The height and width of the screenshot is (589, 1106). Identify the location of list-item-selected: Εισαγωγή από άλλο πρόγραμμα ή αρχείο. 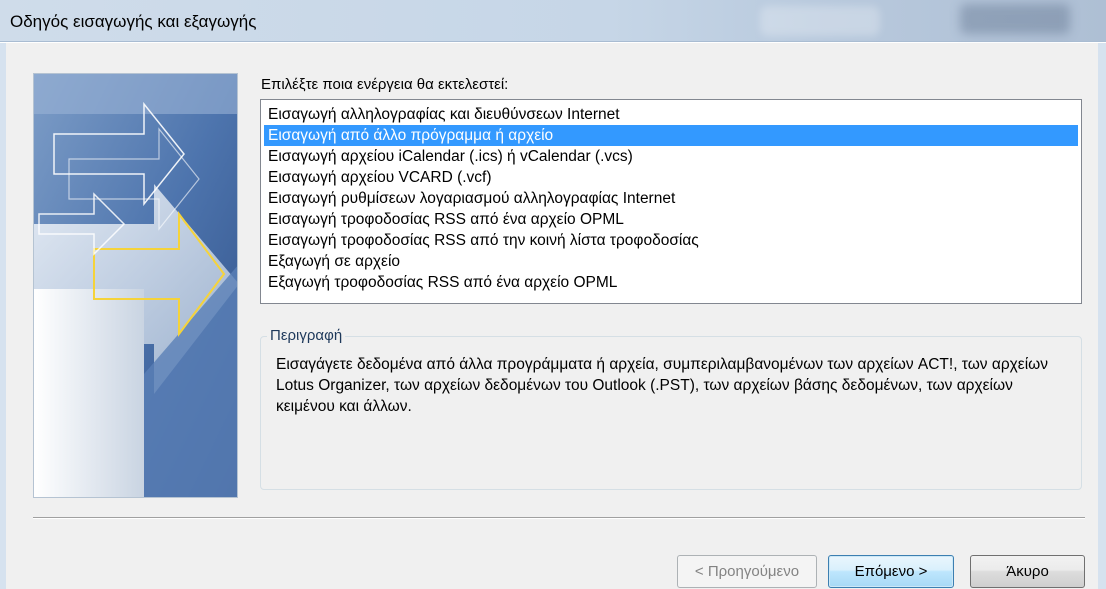
(671, 135).